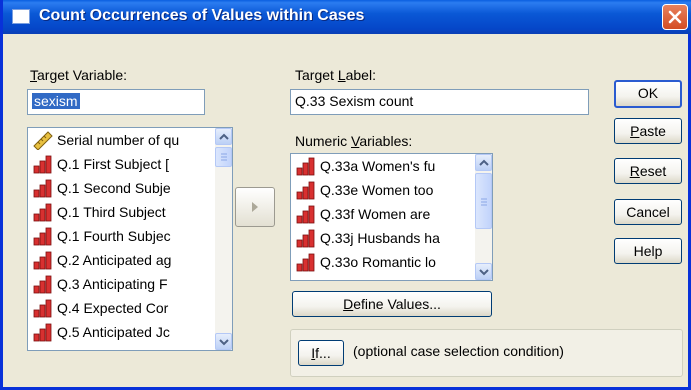  I want to click on help-button: Help, so click(648, 251).